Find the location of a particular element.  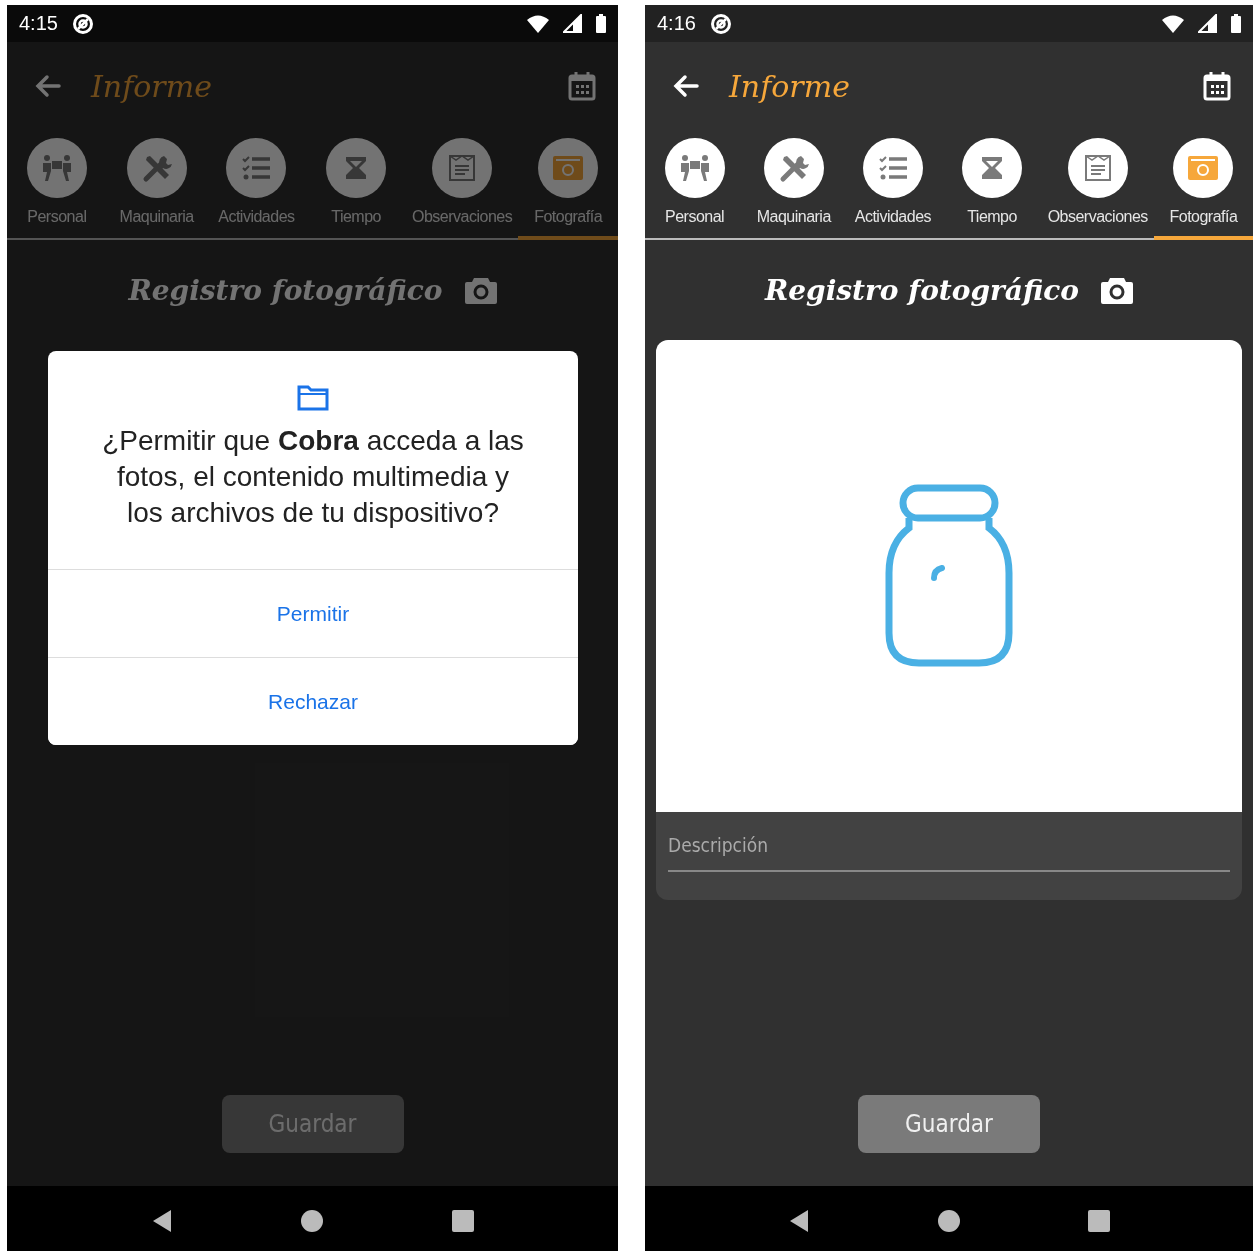

back-arrow-icon is located at coordinates (685, 86).